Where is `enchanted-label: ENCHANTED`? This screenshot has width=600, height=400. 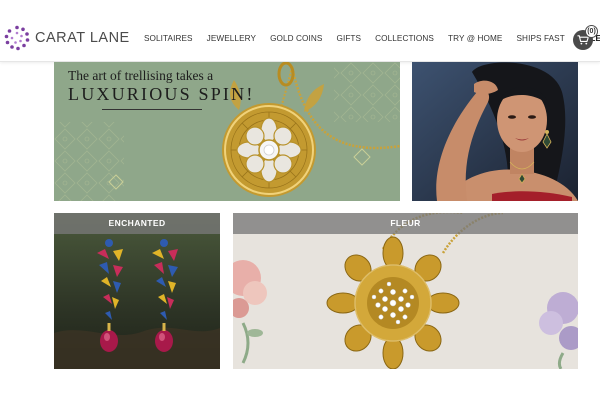
enchanted-label: ENCHANTED is located at coordinates (137, 223).